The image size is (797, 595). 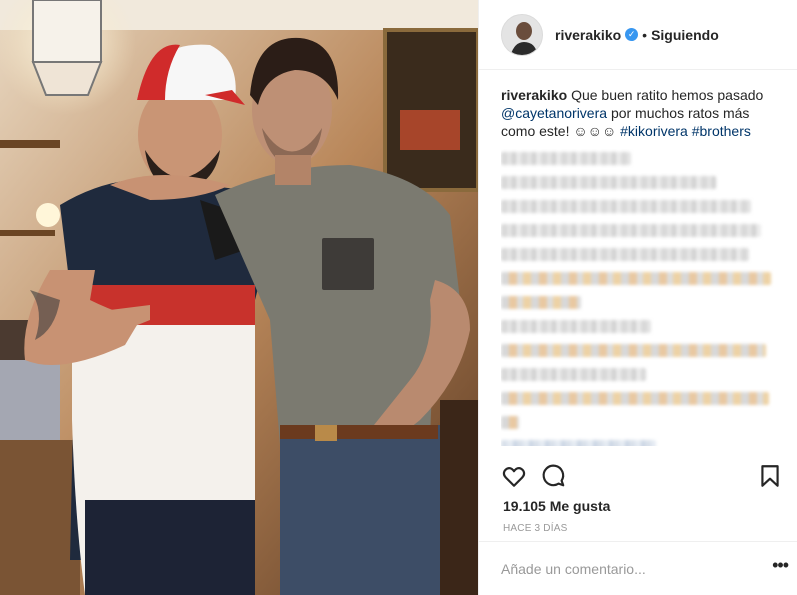 I want to click on comment-input, so click(x=626, y=568).